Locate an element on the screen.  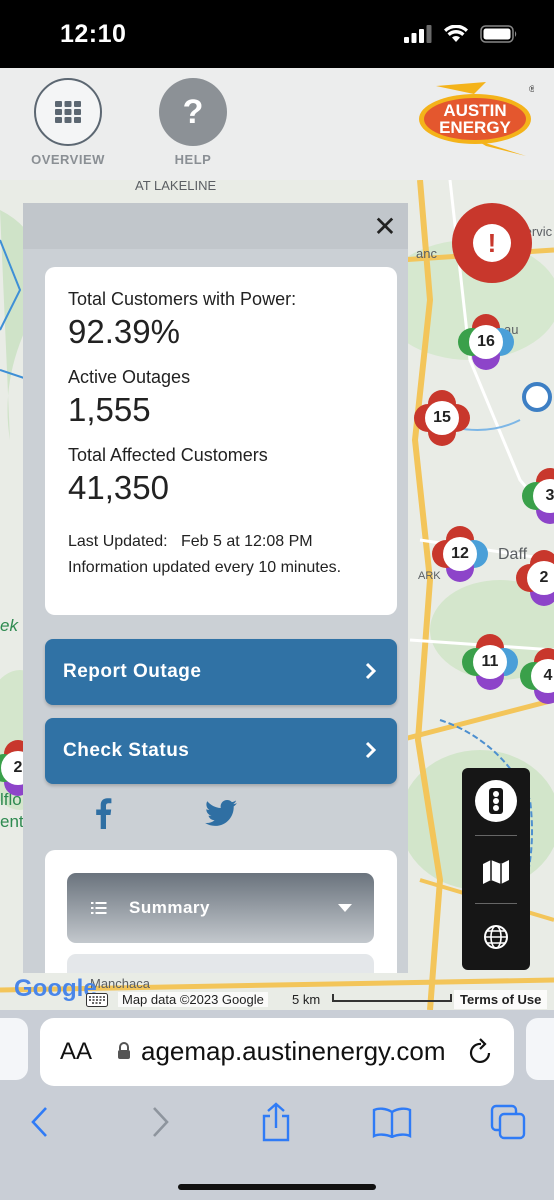
austin-energy-logo: ® AUSTIN ENERGY is located at coordinates (476, 121).